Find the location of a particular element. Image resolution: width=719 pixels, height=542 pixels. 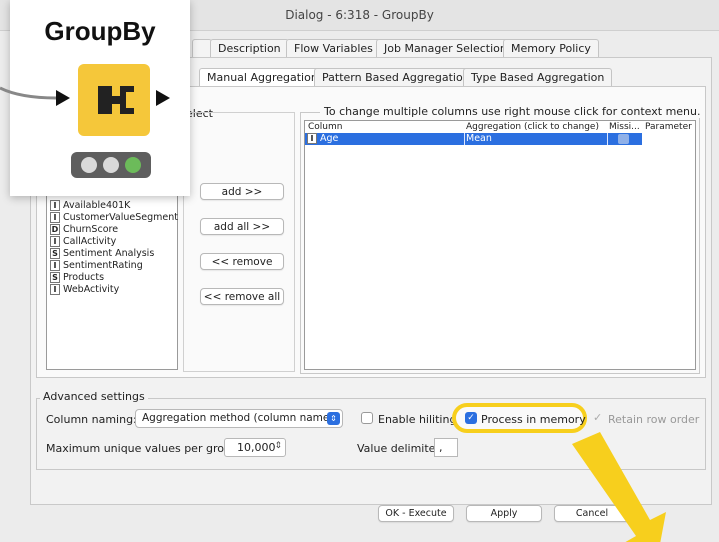

button-panel is located at coordinates (239, 242).